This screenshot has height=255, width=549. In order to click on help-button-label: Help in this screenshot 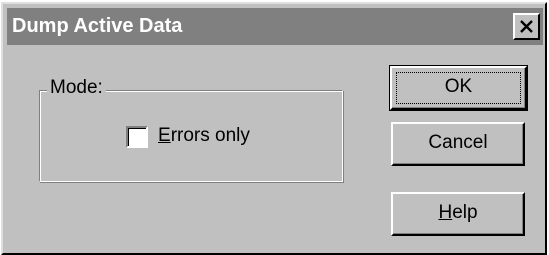, I will do `click(458, 209)`.